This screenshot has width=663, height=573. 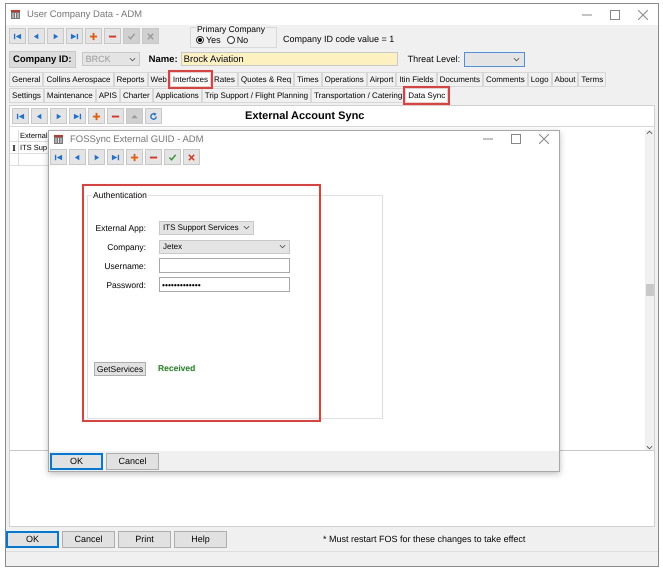 I want to click on previous-icon, so click(x=77, y=157).